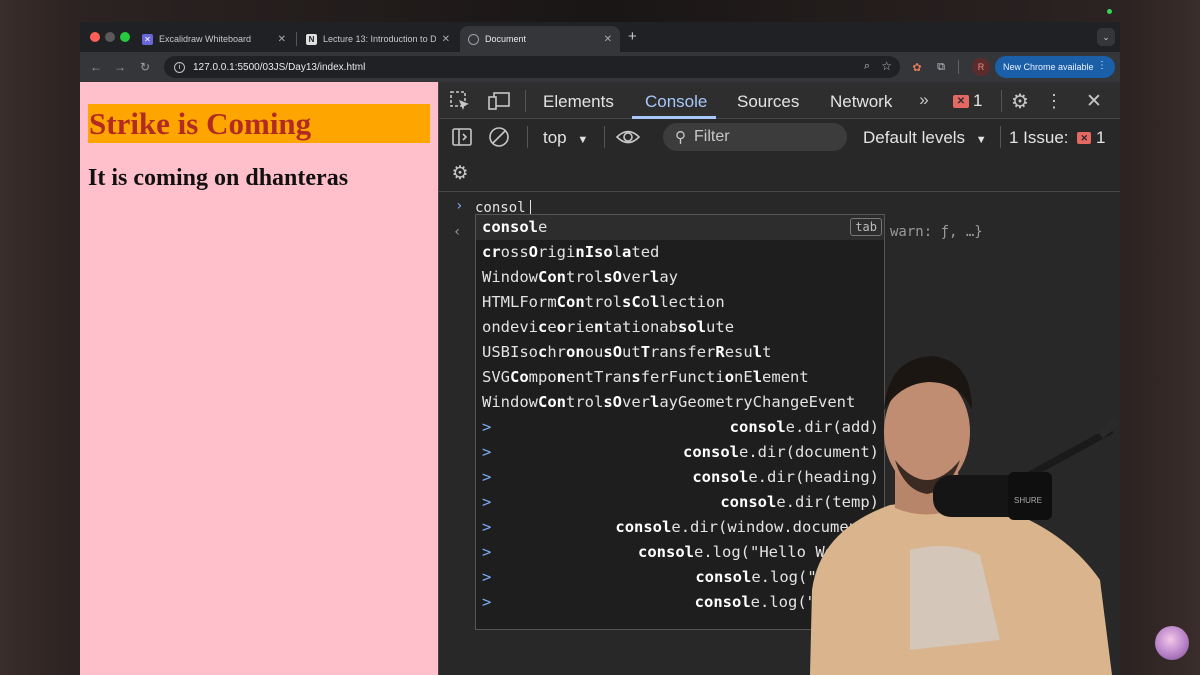 The image size is (1200, 675). What do you see at coordinates (866, 227) in the screenshot?
I see `tab-hint-badge: tab` at bounding box center [866, 227].